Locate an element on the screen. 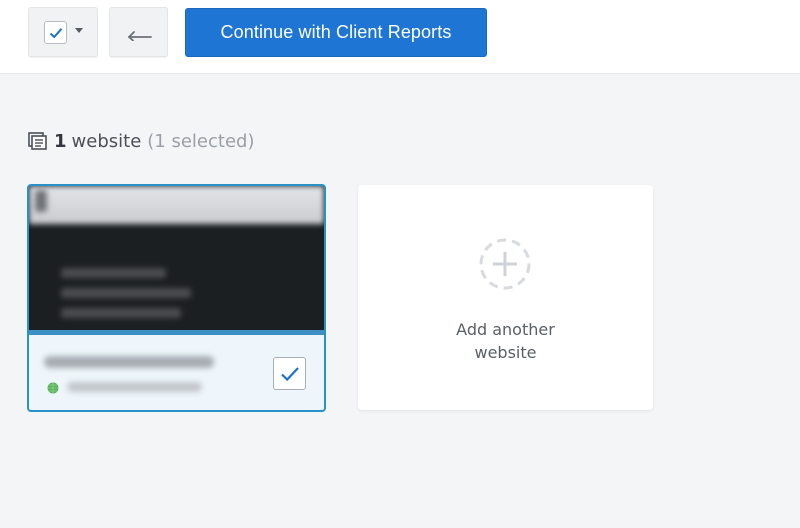 This screenshot has width=800, height=528. arrow-left-icon is located at coordinates (140, 36).